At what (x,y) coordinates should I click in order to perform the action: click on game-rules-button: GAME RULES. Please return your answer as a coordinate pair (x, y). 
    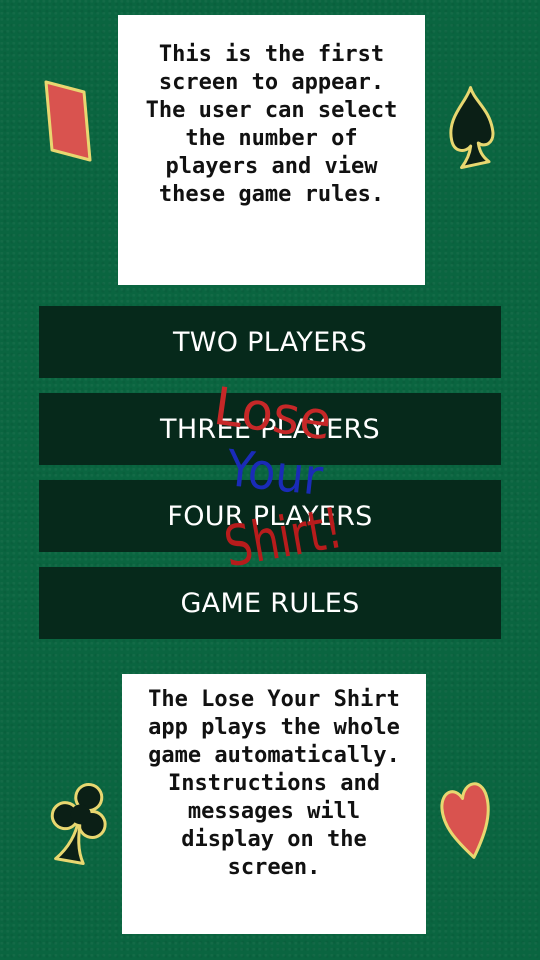
    Looking at the image, I should click on (270, 603).